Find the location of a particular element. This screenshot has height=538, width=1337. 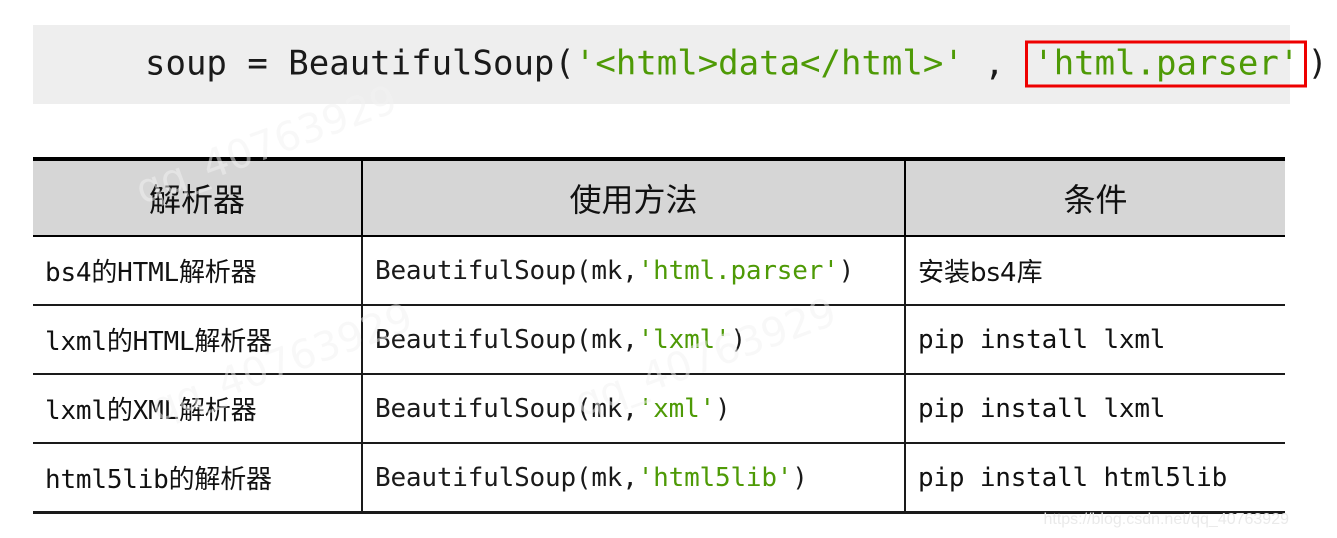

usage-string: 'html5lib' is located at coordinates (715, 477).